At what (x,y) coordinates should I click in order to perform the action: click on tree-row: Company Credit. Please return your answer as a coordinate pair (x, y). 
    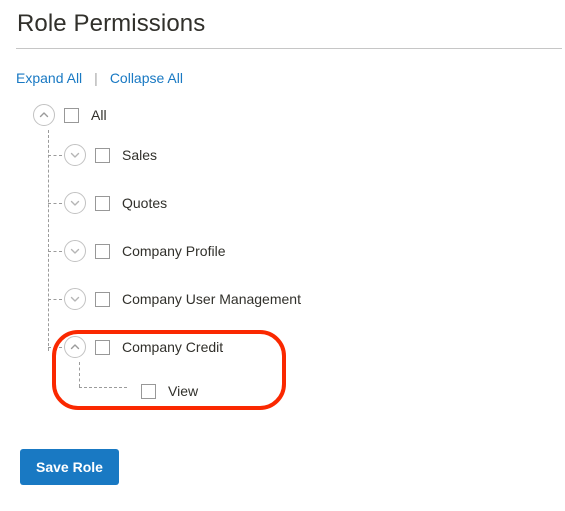
    Looking at the image, I should click on (143, 347).